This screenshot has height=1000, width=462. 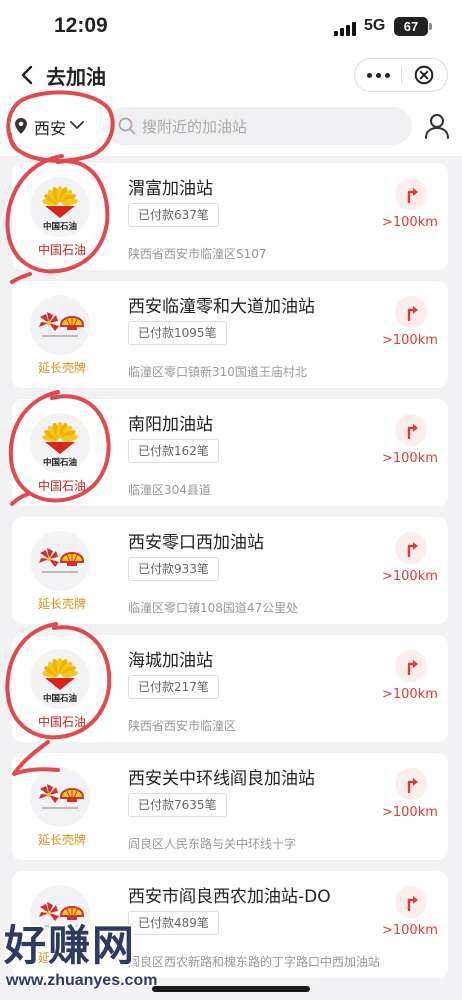 I want to click on station-name: 西安零口西加油站, so click(x=196, y=543).